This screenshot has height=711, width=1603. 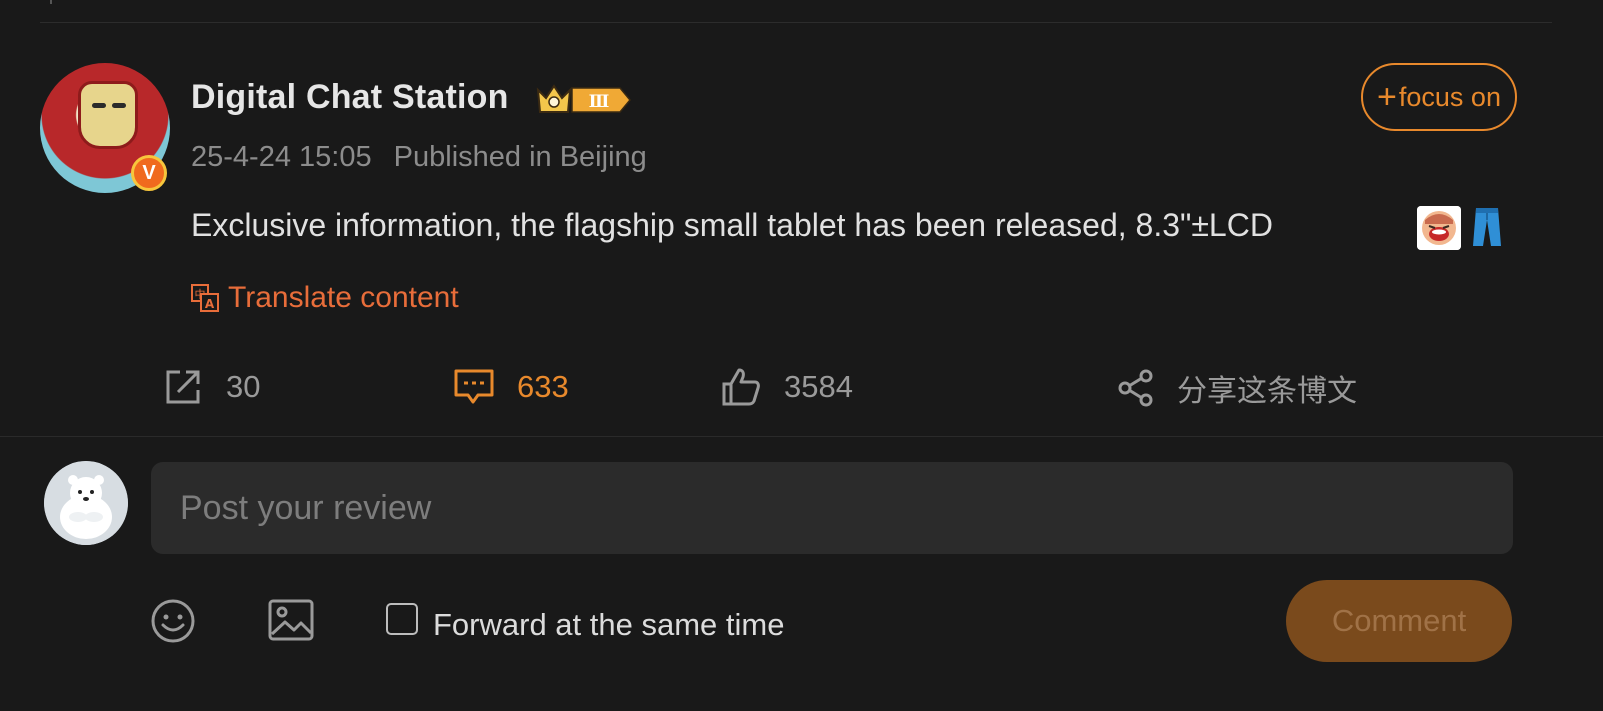 I want to click on post-timestamp: 25-4-24 15:05, so click(x=281, y=157).